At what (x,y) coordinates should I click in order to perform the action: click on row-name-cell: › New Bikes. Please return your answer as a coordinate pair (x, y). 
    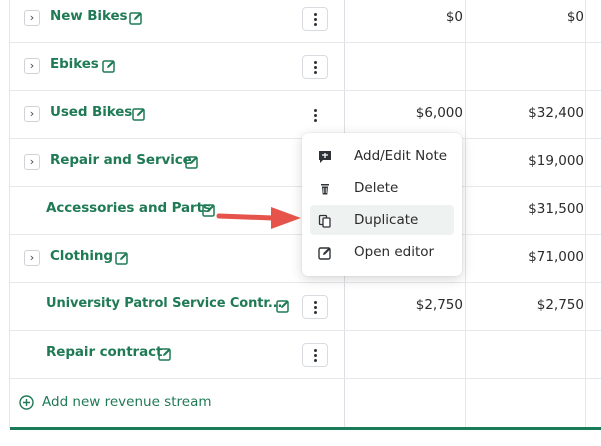
    Looking at the image, I should click on (177, 21).